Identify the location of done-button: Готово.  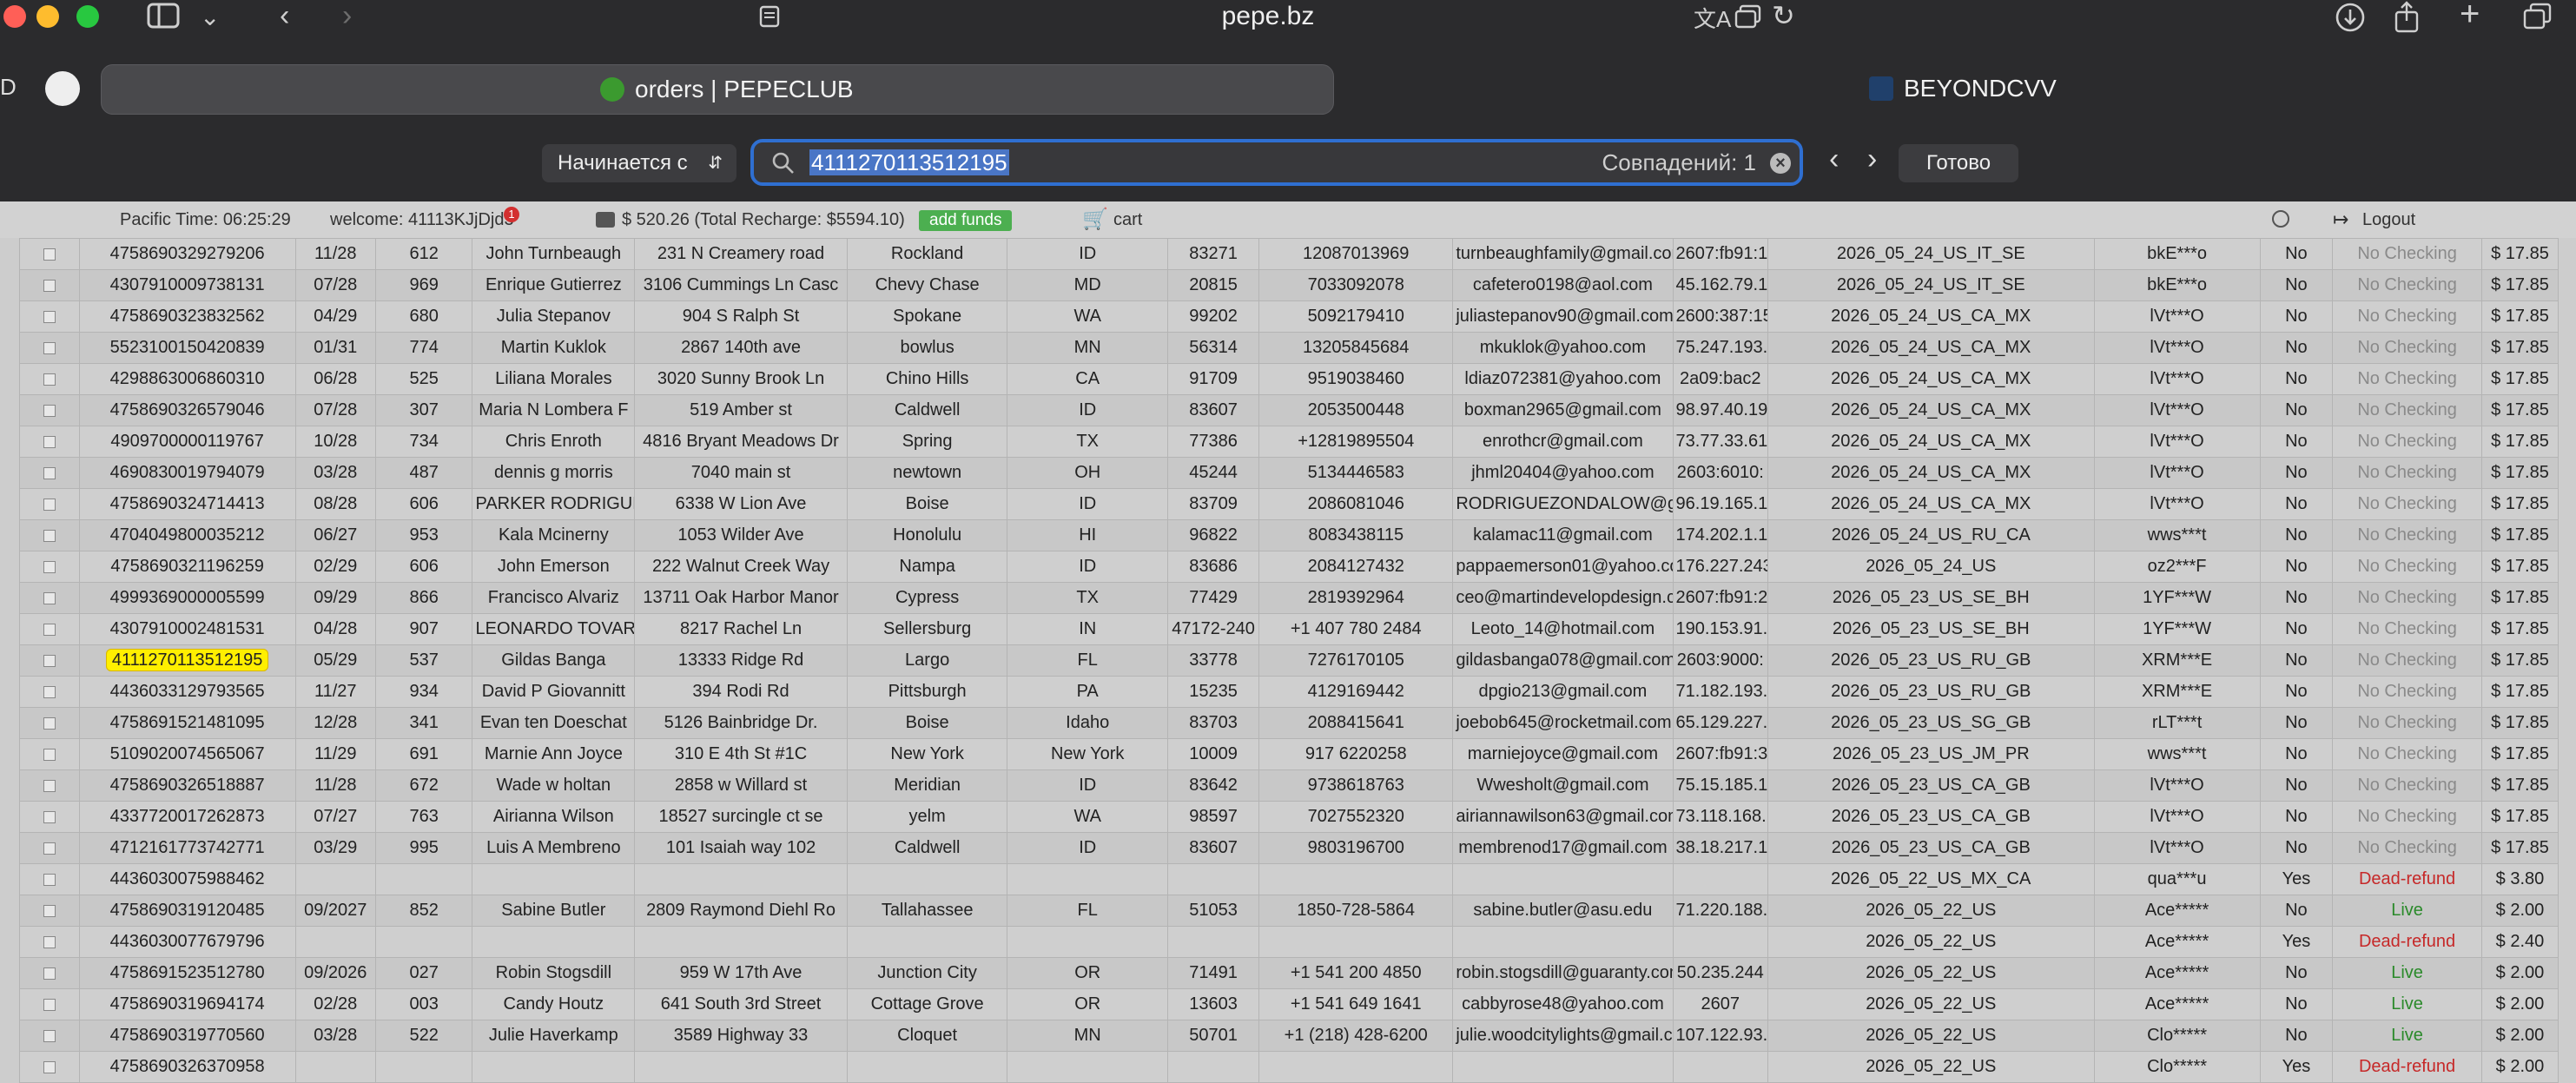
(1958, 163).